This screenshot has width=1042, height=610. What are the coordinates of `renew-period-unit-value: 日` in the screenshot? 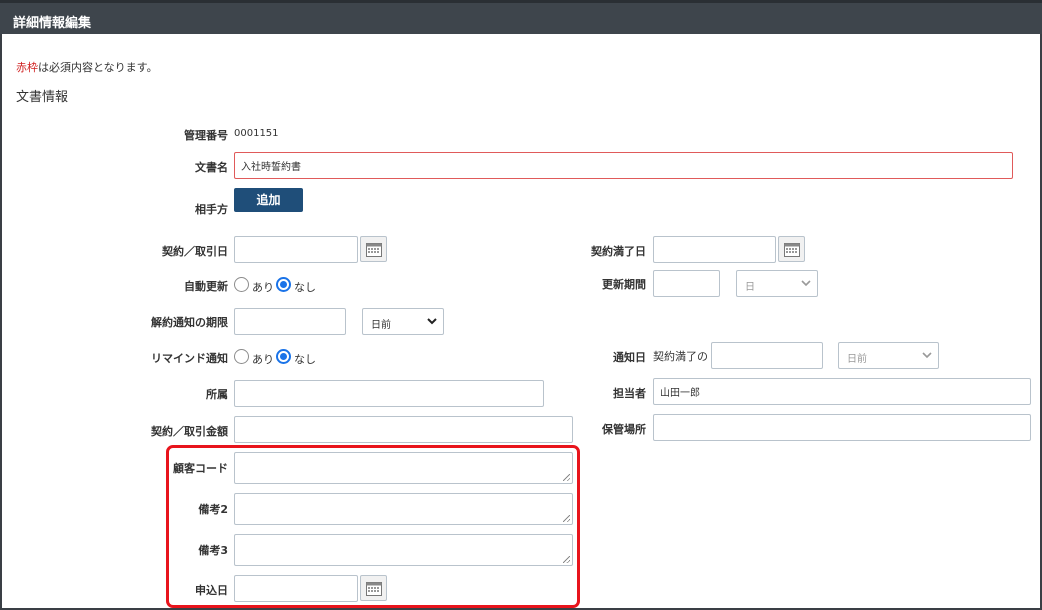 It's located at (750, 287).